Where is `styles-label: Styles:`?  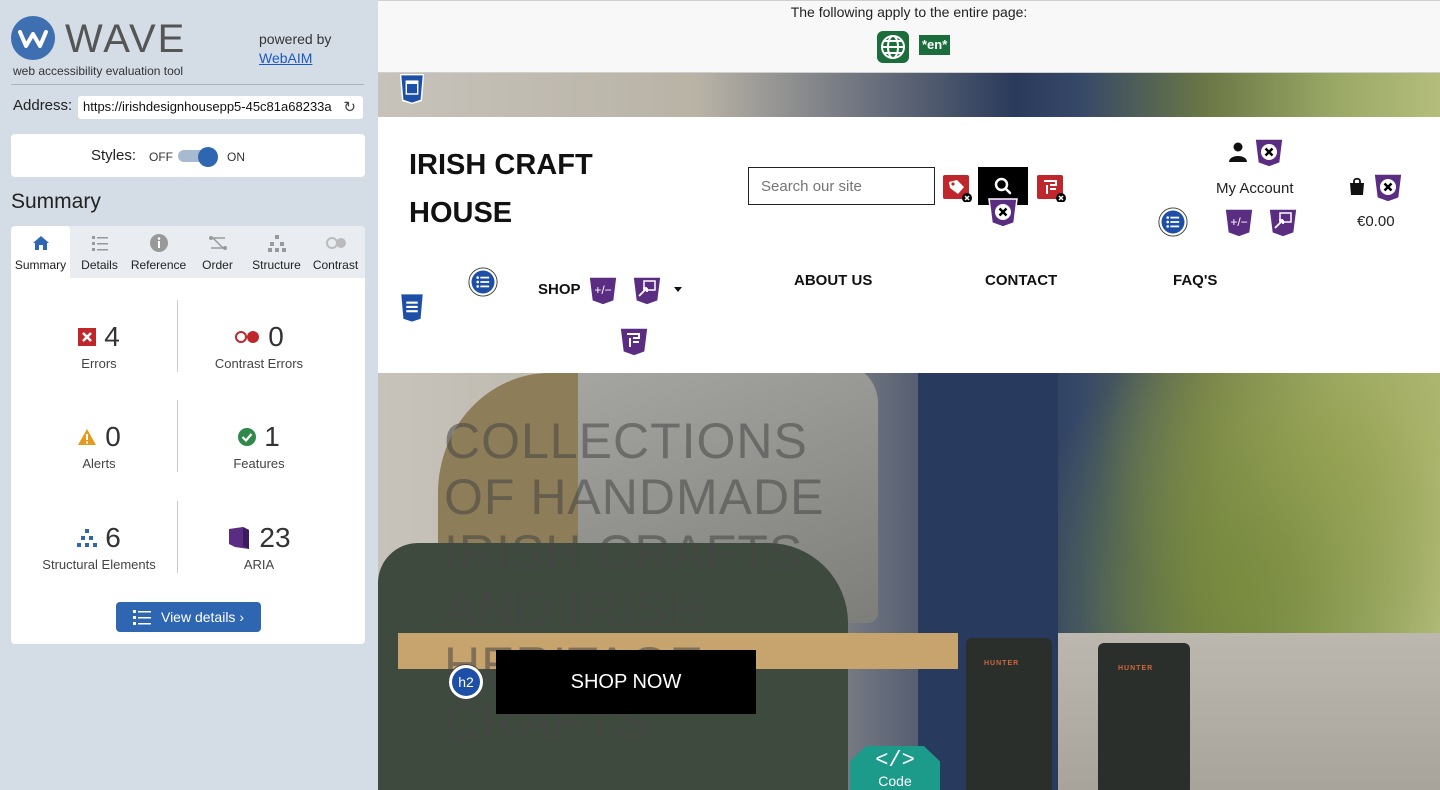 styles-label: Styles: is located at coordinates (114, 155).